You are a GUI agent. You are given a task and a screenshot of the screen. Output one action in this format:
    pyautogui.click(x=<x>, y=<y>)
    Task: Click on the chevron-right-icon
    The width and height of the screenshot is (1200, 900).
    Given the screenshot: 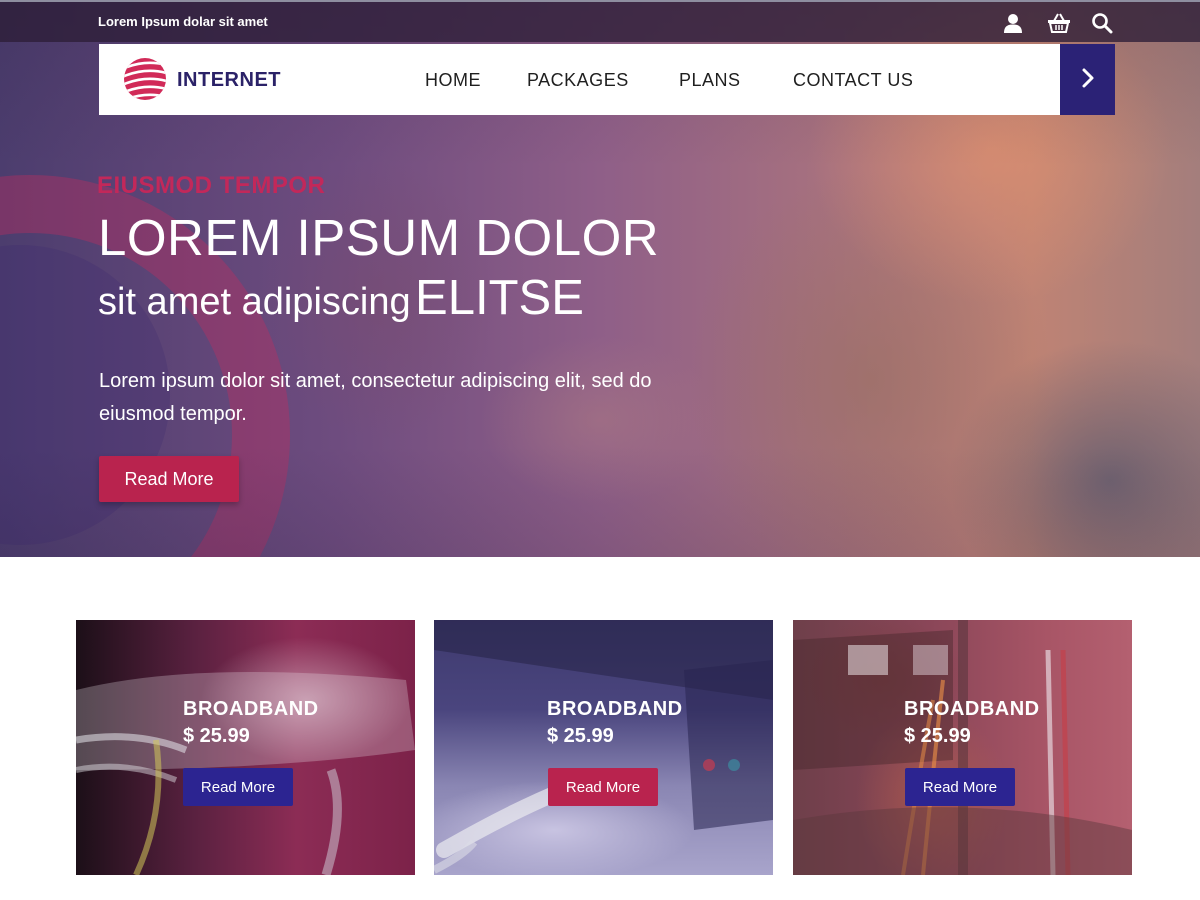 What is the action you would take?
    pyautogui.click(x=1088, y=80)
    